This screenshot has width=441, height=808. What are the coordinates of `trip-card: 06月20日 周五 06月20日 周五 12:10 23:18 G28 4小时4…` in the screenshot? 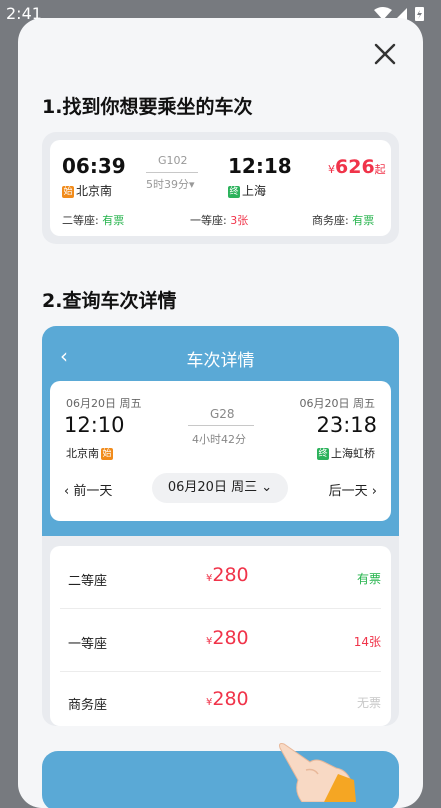 It's located at (220, 451).